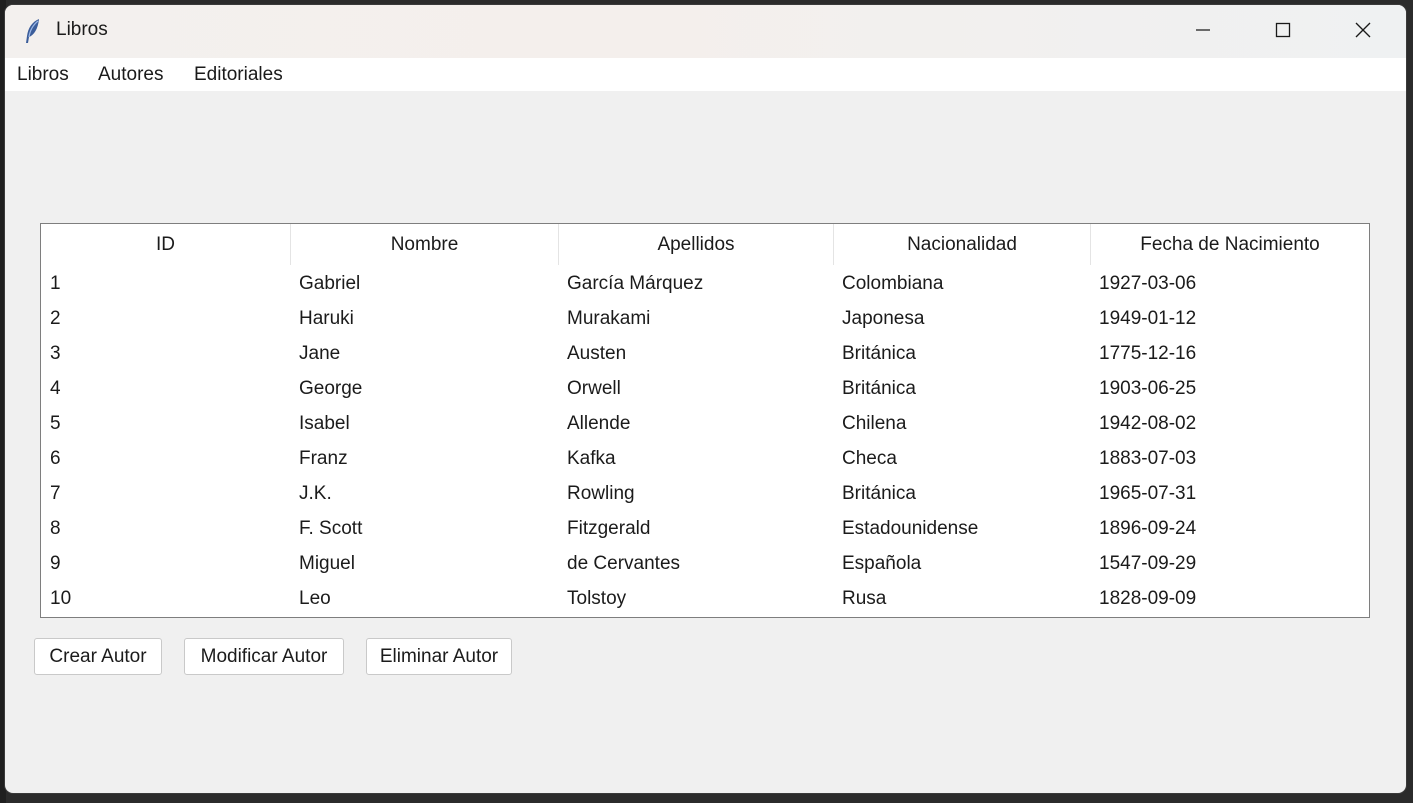  Describe the element at coordinates (439, 656) in the screenshot. I see `eliminar-autor-button: Eliminar Autor` at that location.